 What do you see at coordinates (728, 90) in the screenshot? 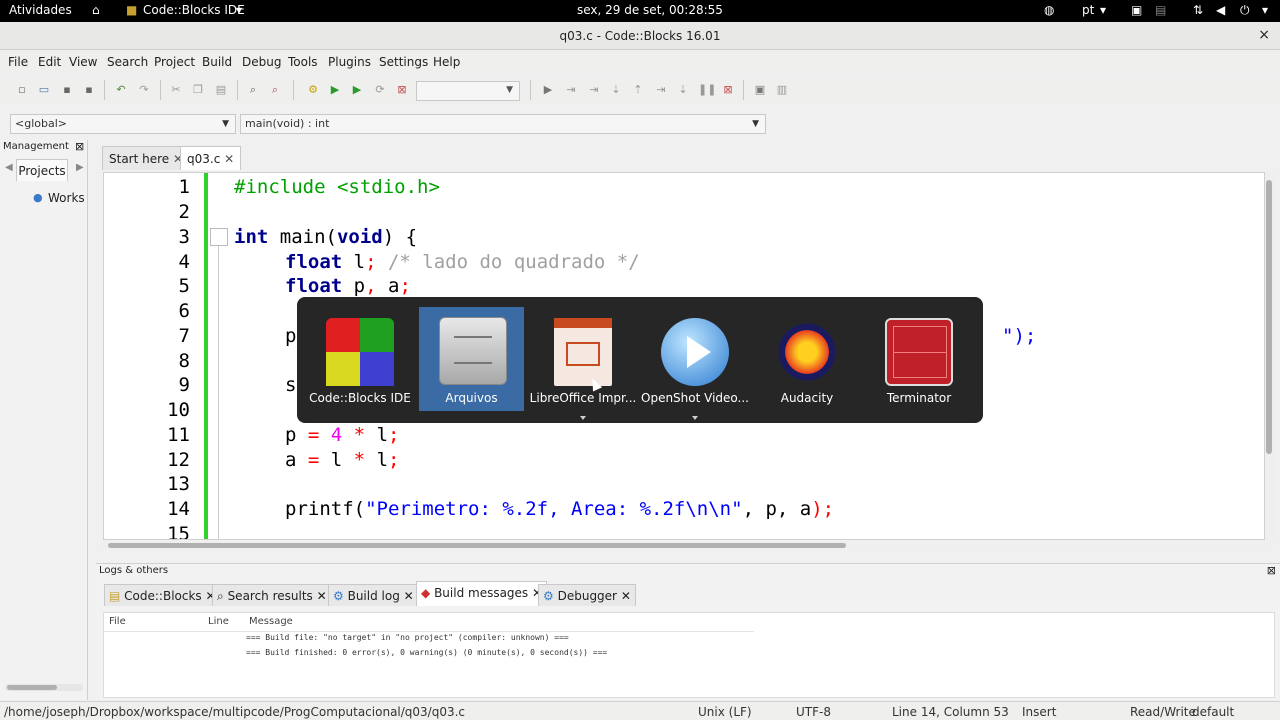
I see `stop-debugger-icon: ⊠` at bounding box center [728, 90].